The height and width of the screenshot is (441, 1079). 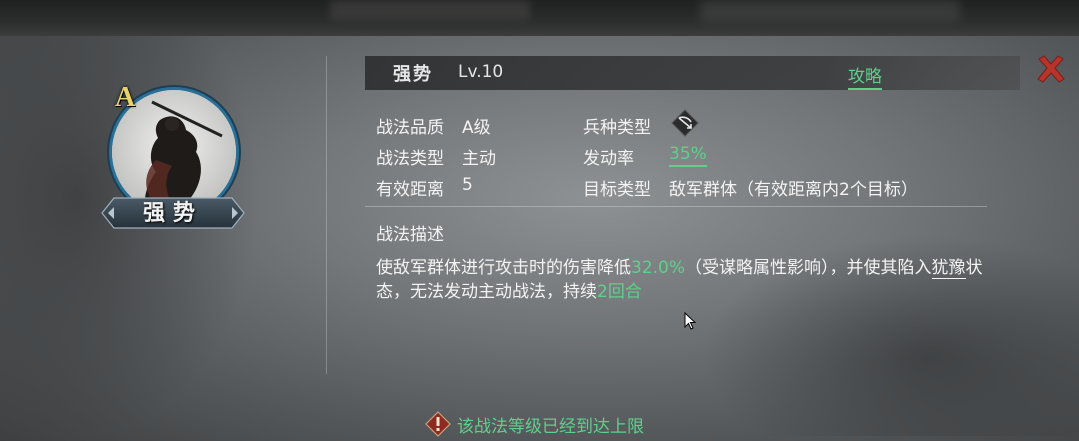 What do you see at coordinates (438, 424) in the screenshot?
I see `warning-icon` at bounding box center [438, 424].